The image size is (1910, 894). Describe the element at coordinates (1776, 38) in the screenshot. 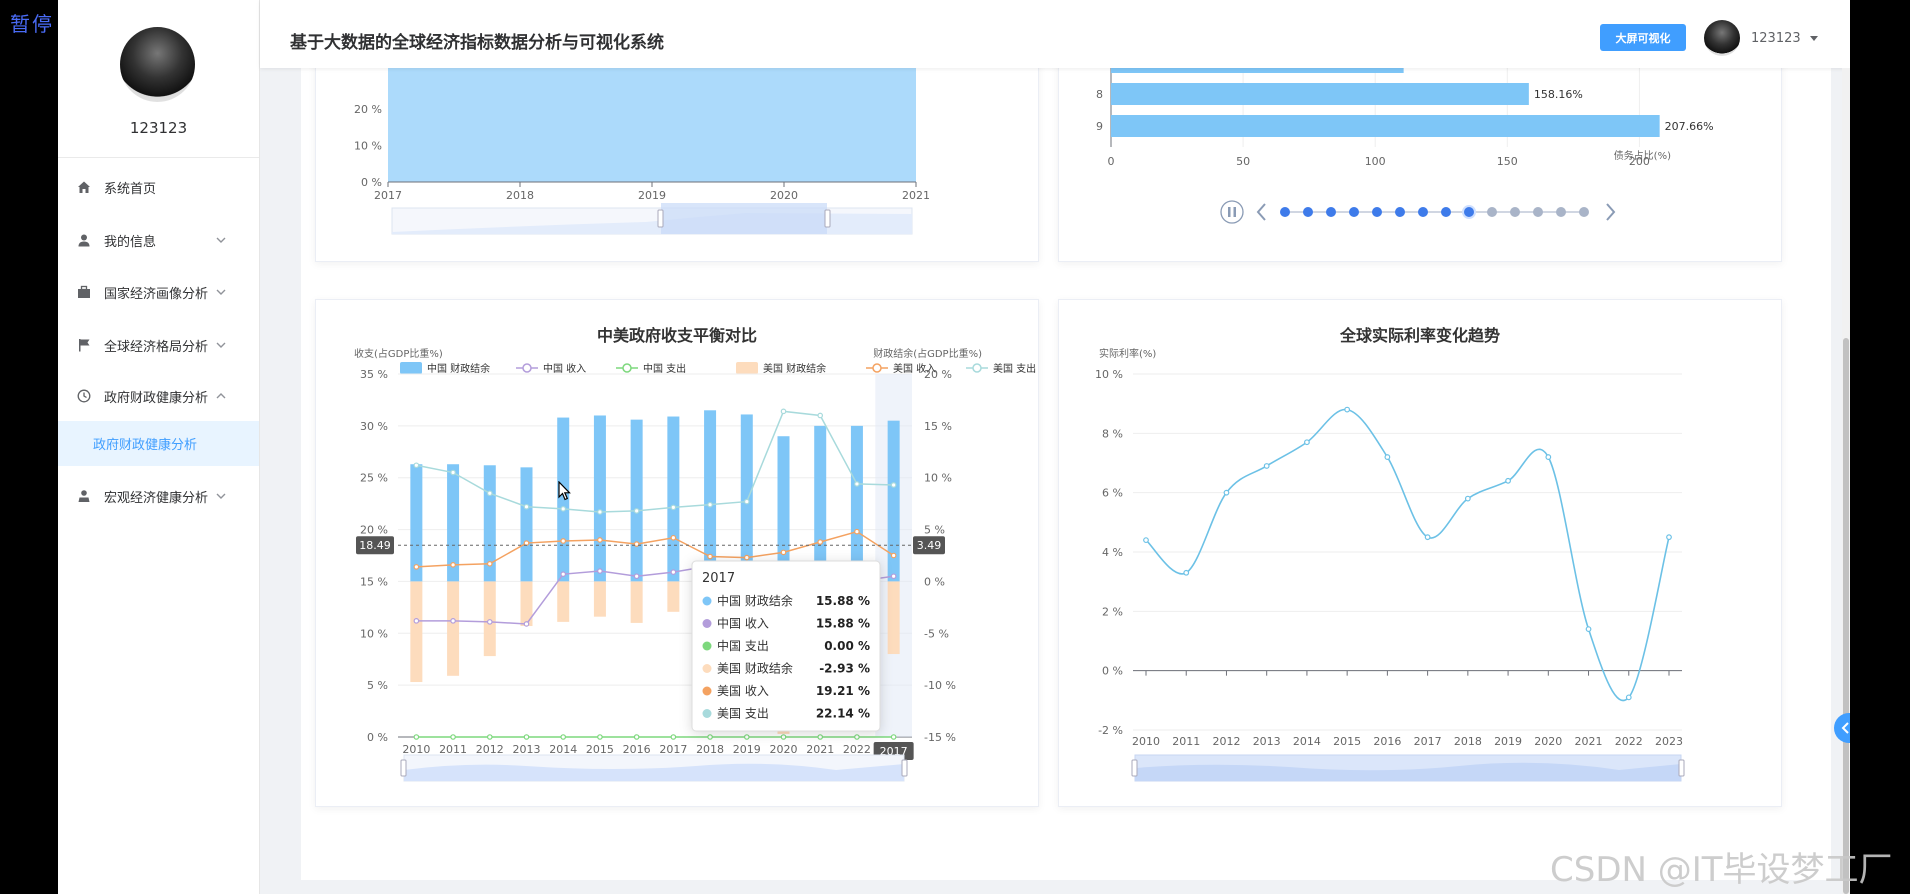

I see `user-menu-name: 123123` at that location.